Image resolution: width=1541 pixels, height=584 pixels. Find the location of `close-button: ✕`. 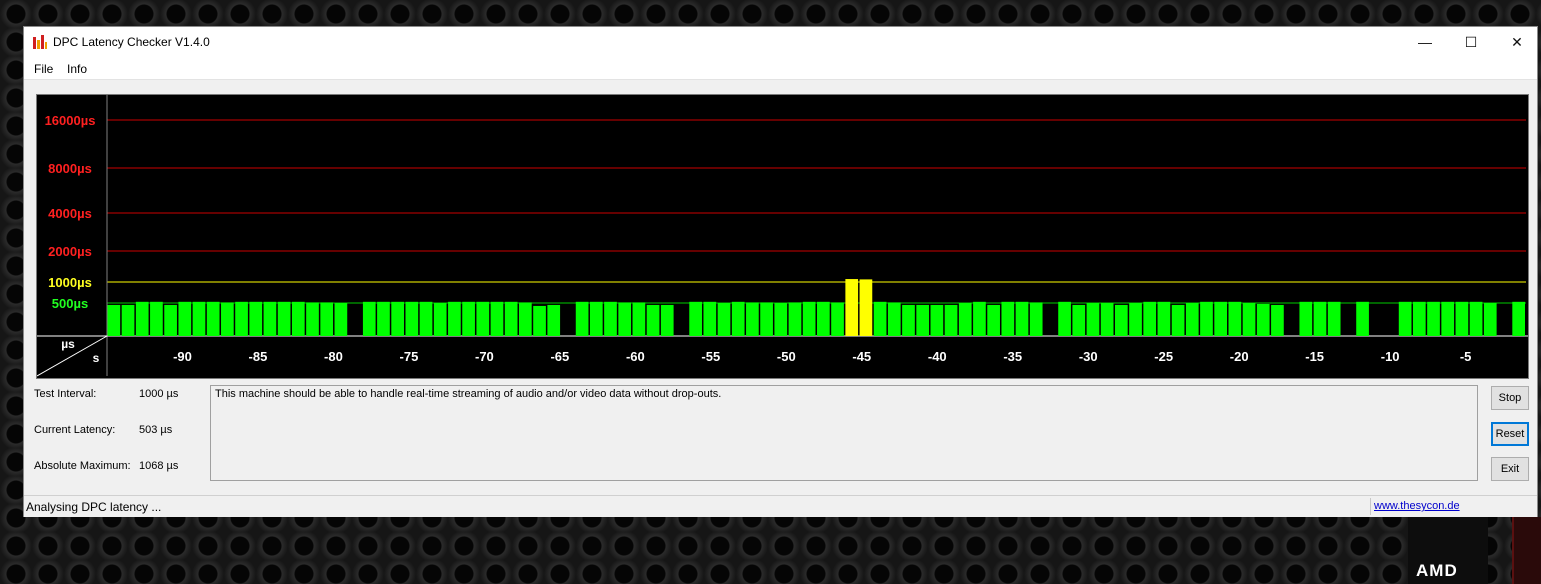

close-button: ✕ is located at coordinates (1517, 42).